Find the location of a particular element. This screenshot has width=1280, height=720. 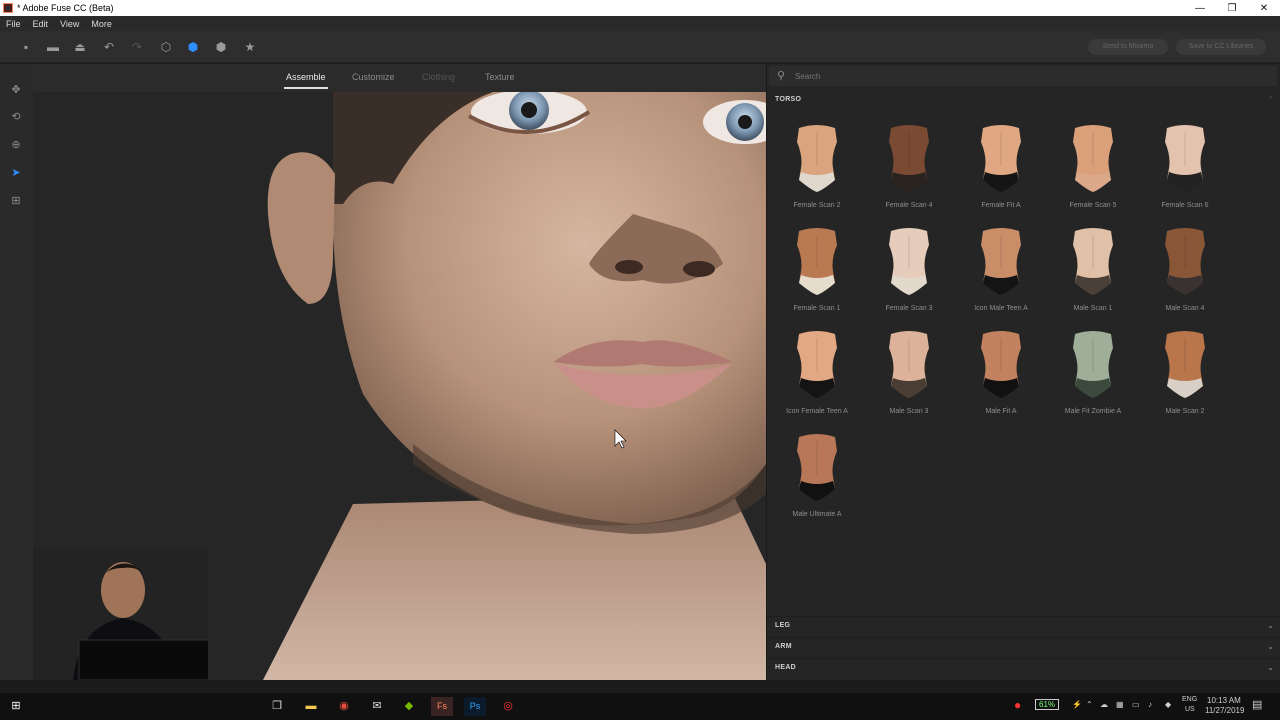

volume-icon: ♪ is located at coordinates (1150, 704).